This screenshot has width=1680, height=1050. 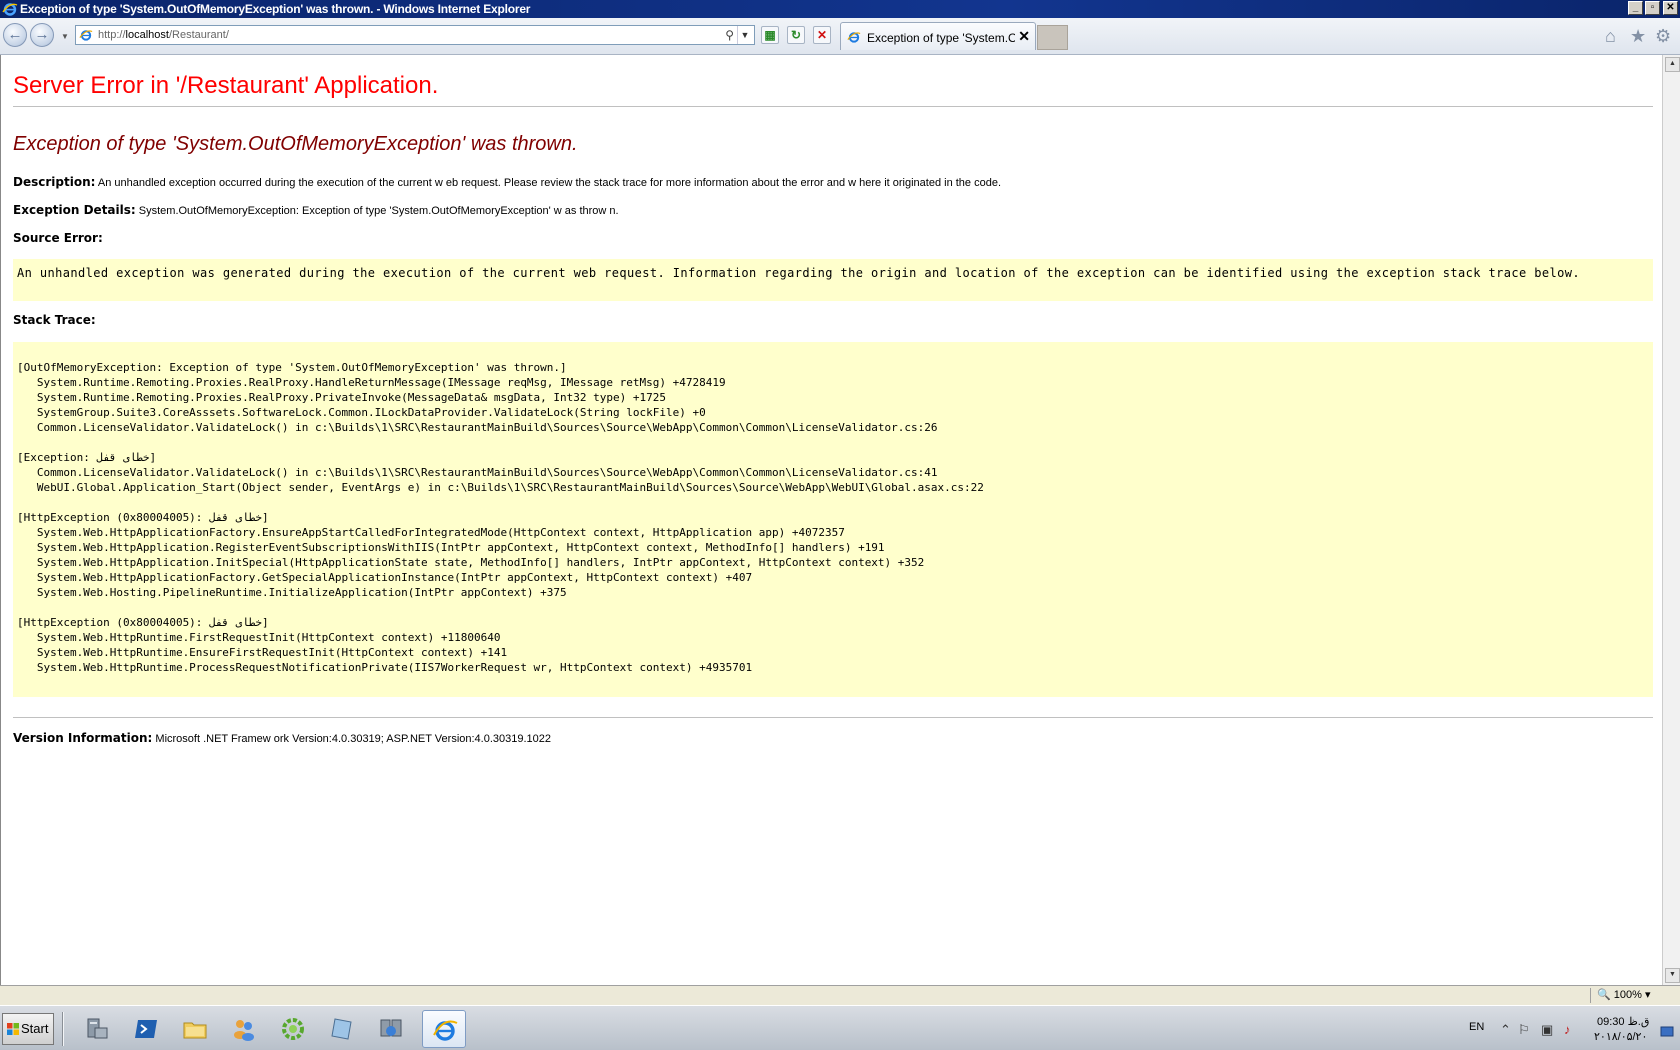 I want to click on taskbar-separator, so click(x=63, y=1029).